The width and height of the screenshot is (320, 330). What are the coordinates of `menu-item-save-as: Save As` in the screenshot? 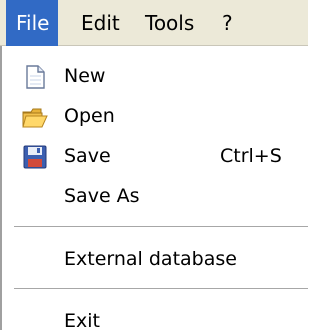 It's located at (155, 196).